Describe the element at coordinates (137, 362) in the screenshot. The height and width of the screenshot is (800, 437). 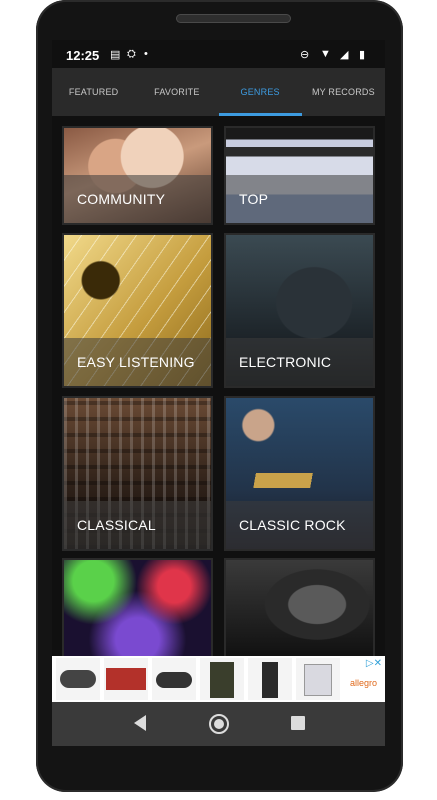
I see `genre-label: EASY LISTENING` at that location.